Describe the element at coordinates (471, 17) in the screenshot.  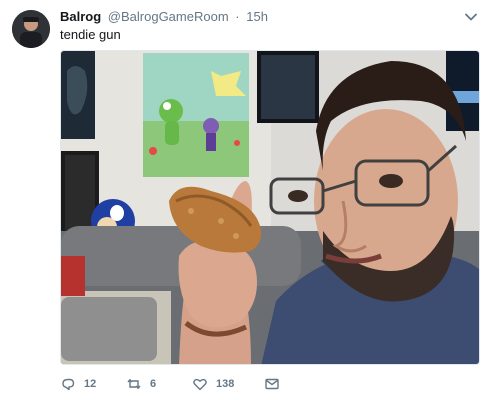
I see `caret-down-icon` at that location.